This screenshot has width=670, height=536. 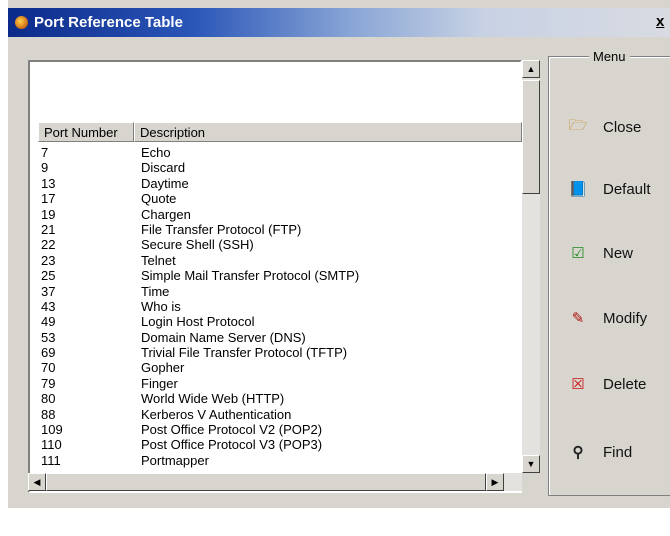 What do you see at coordinates (163, 168) in the screenshot?
I see `description-cell: Discard` at bounding box center [163, 168].